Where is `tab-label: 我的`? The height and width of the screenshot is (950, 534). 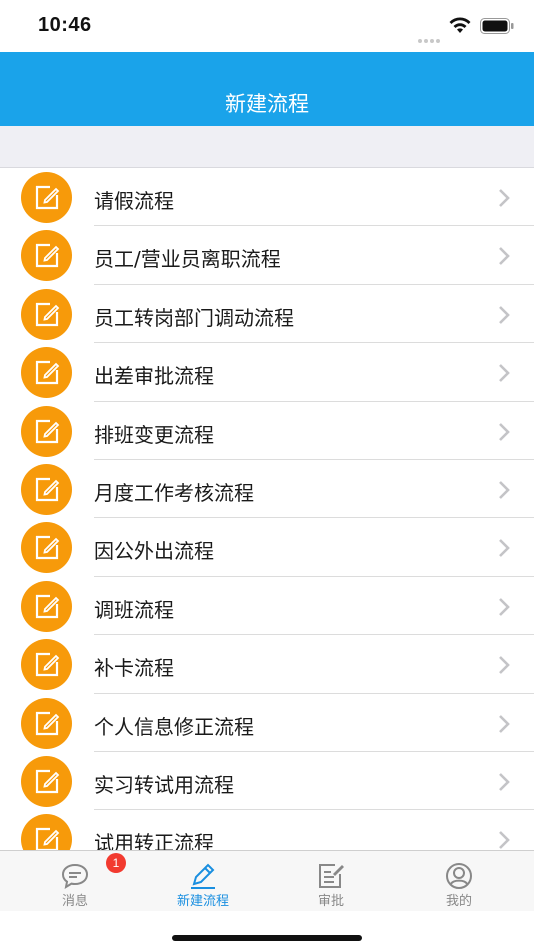 tab-label: 我的 is located at coordinates (458, 901).